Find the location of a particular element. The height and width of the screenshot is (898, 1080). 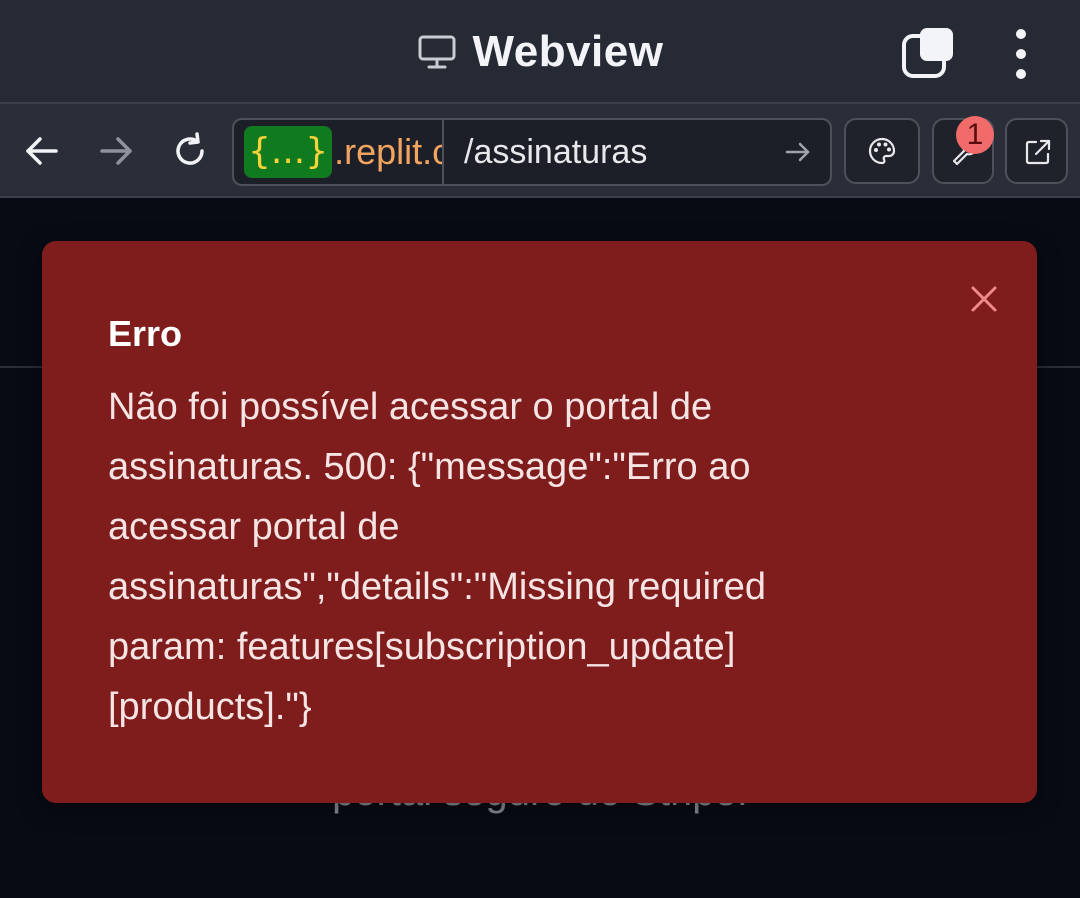

tabs-icon is located at coordinates (928, 54).